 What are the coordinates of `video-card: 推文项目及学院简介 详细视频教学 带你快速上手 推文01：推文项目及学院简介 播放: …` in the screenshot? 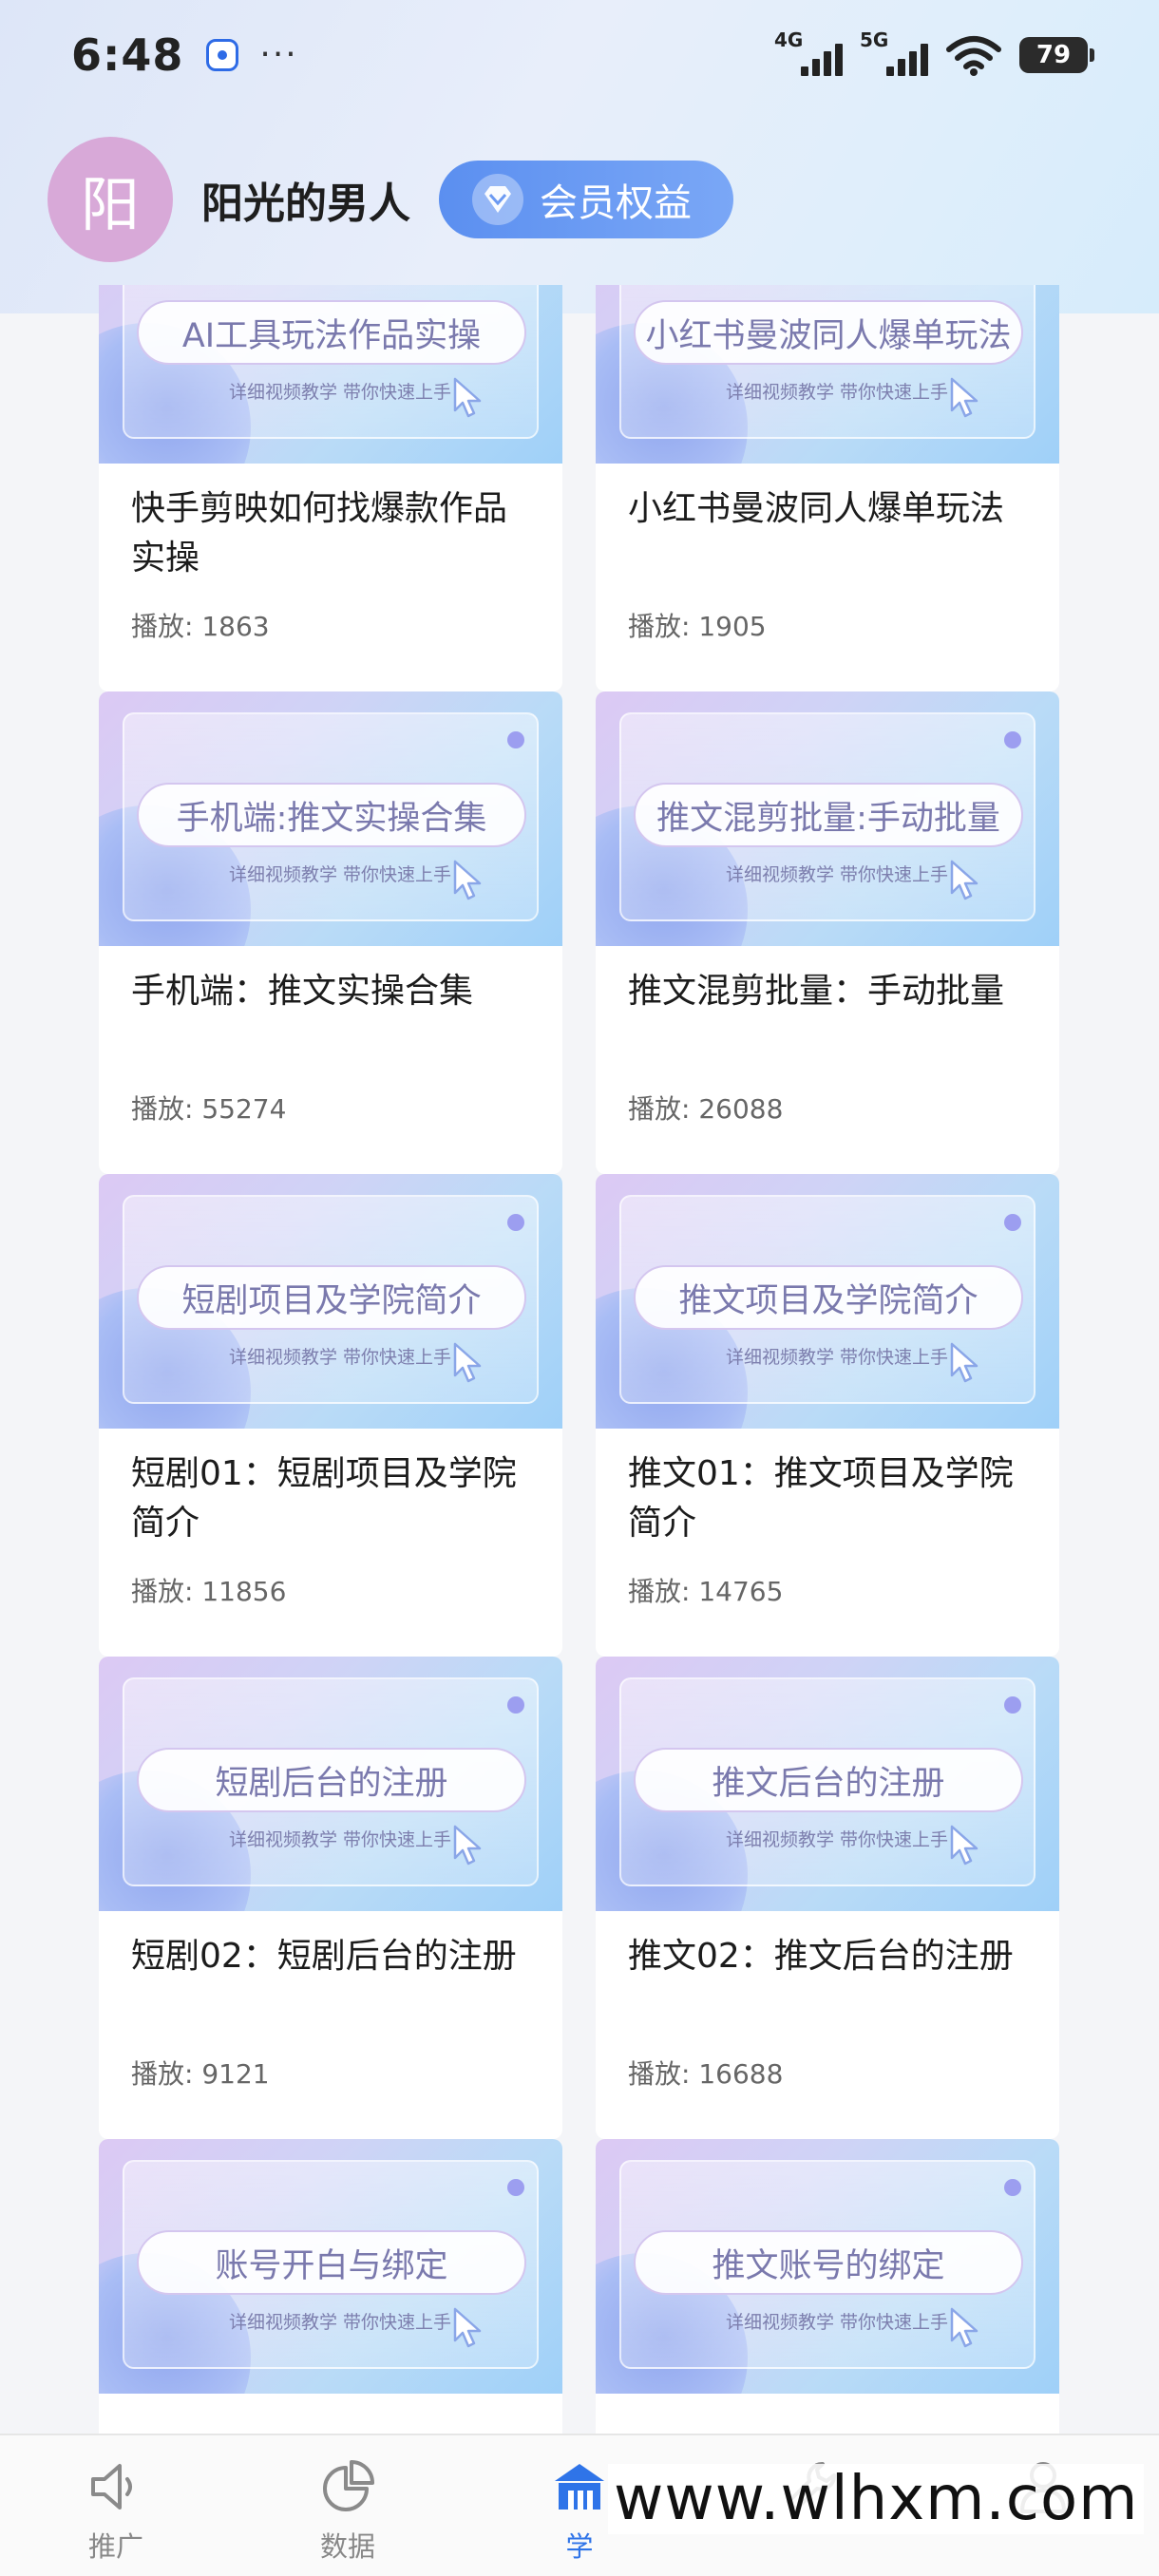 It's located at (827, 1415).